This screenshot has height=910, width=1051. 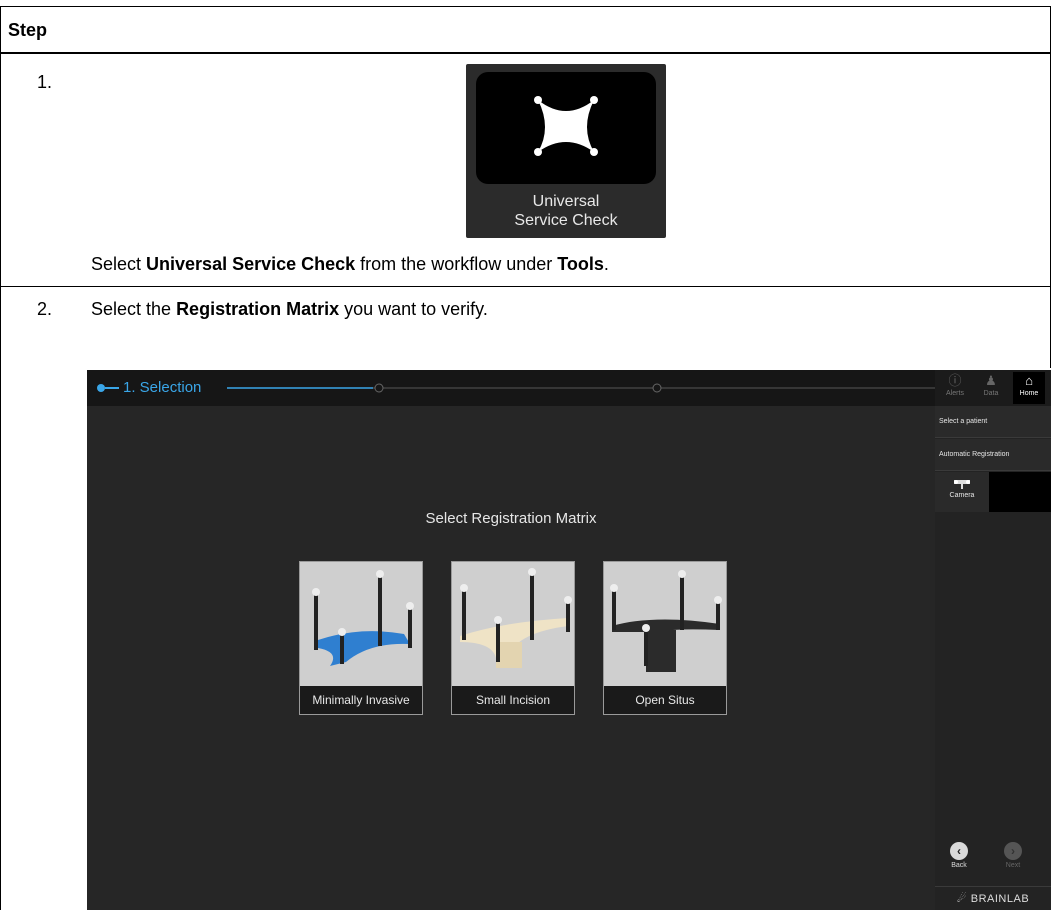 What do you see at coordinates (991, 393) in the screenshot?
I see `data-label: Data` at bounding box center [991, 393].